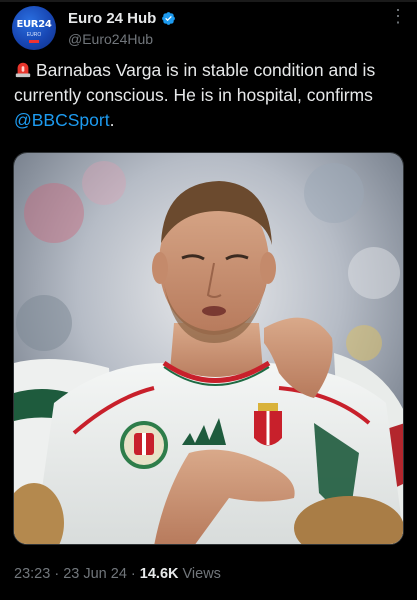 Image resolution: width=417 pixels, height=600 pixels. Describe the element at coordinates (62, 120) in the screenshot. I see `mention-link: @BBCSport` at that location.